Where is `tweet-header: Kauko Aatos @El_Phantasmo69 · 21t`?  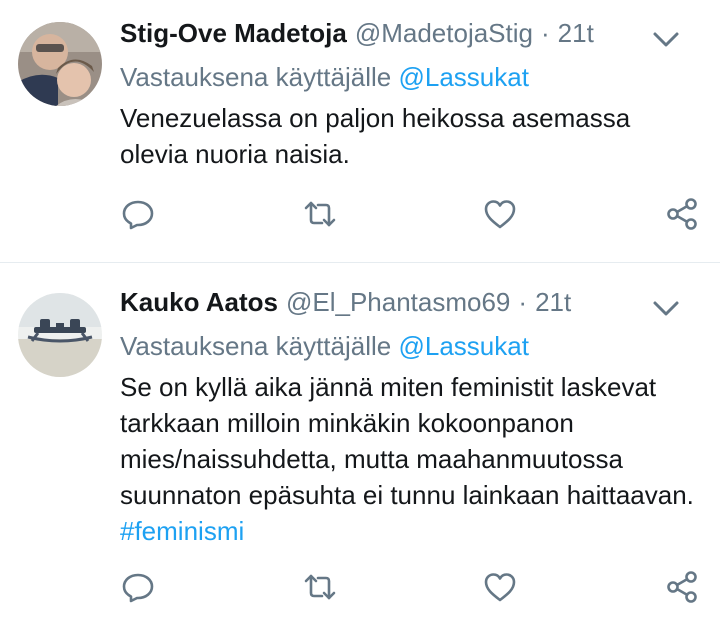
tweet-header: Kauko Aatos @El_Phantasmo69 · 21t is located at coordinates (412, 307).